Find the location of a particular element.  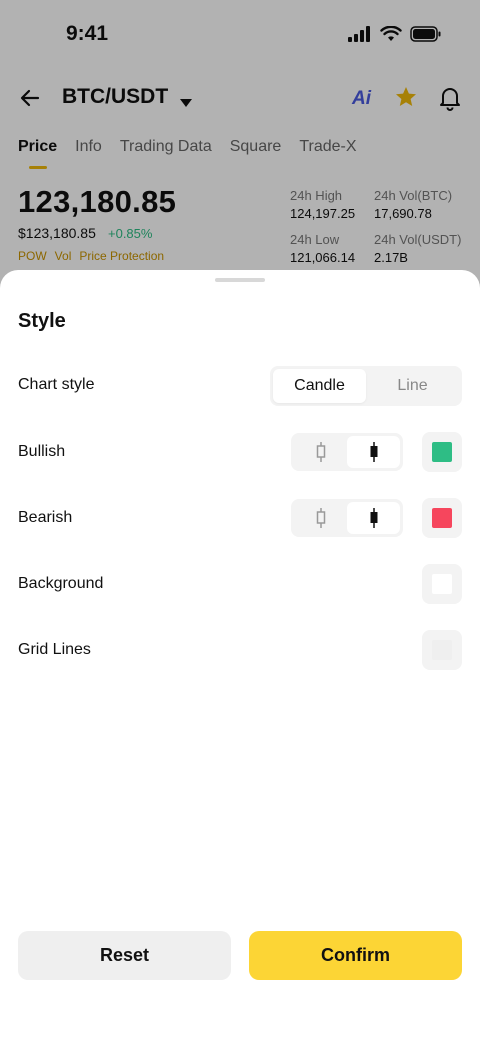

sheet-grabber is located at coordinates (240, 280).